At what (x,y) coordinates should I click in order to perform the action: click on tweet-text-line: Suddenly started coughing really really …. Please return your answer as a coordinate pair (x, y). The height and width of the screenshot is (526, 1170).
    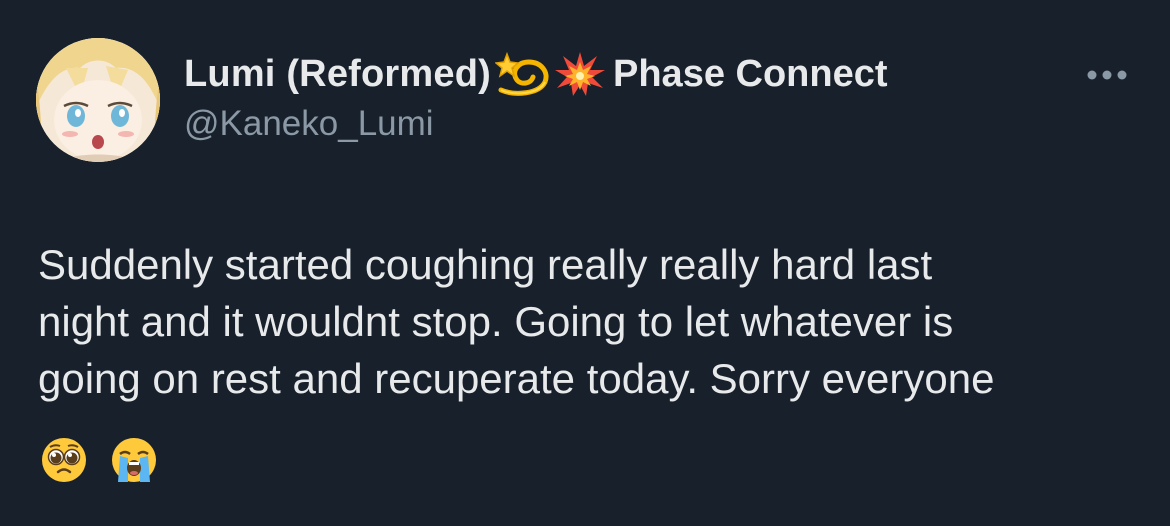
    Looking at the image, I should click on (485, 264).